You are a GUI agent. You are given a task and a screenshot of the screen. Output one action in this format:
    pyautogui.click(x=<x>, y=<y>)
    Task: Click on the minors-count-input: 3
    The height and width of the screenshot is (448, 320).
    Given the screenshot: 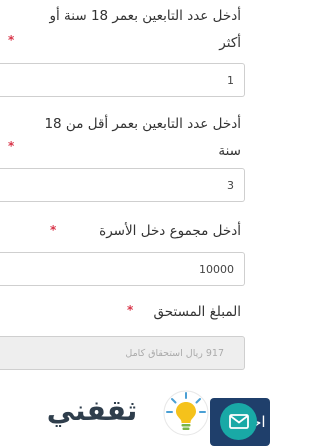 What is the action you would take?
    pyautogui.click(x=122, y=185)
    